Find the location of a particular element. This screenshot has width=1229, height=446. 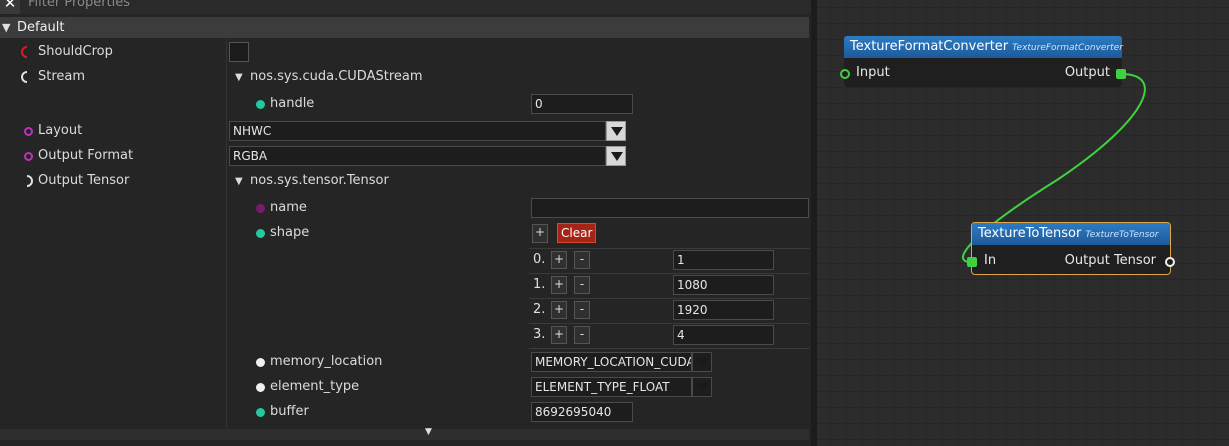

shape-item-input: 1 is located at coordinates (723, 260).